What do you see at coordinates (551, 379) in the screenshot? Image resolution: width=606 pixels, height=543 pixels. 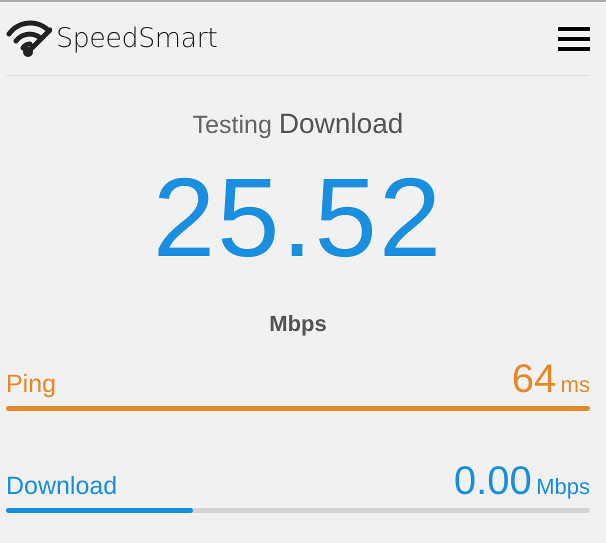 I see `metric-value: 64 ms` at bounding box center [551, 379].